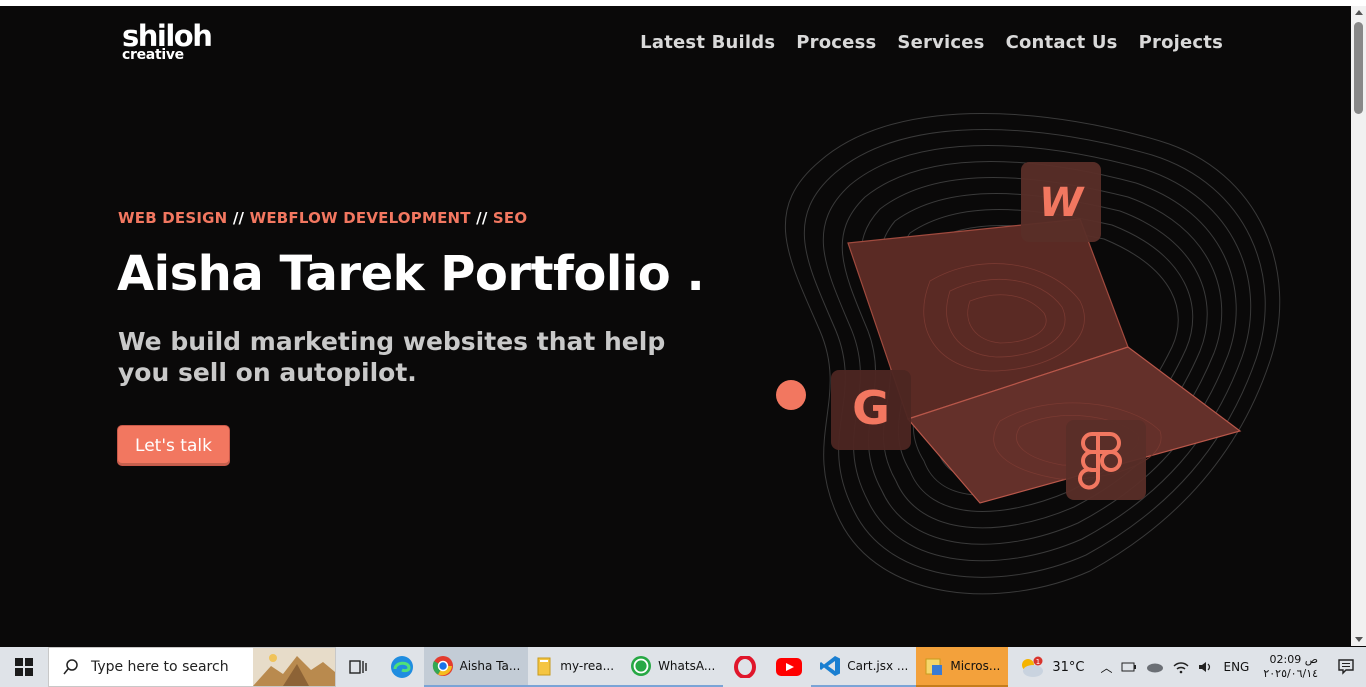  Describe the element at coordinates (830, 666) in the screenshot. I see `vscode-icon` at that location.